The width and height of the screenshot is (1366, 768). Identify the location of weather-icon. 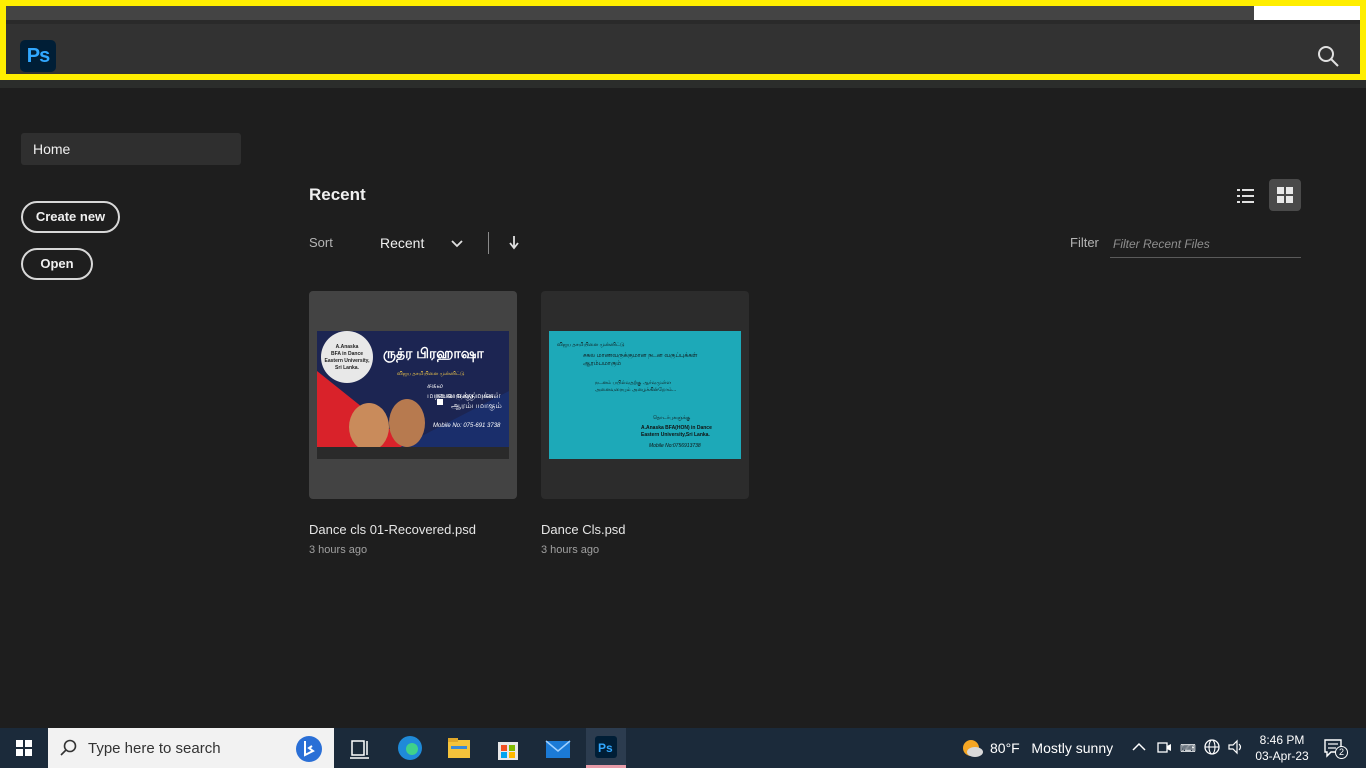
(972, 748).